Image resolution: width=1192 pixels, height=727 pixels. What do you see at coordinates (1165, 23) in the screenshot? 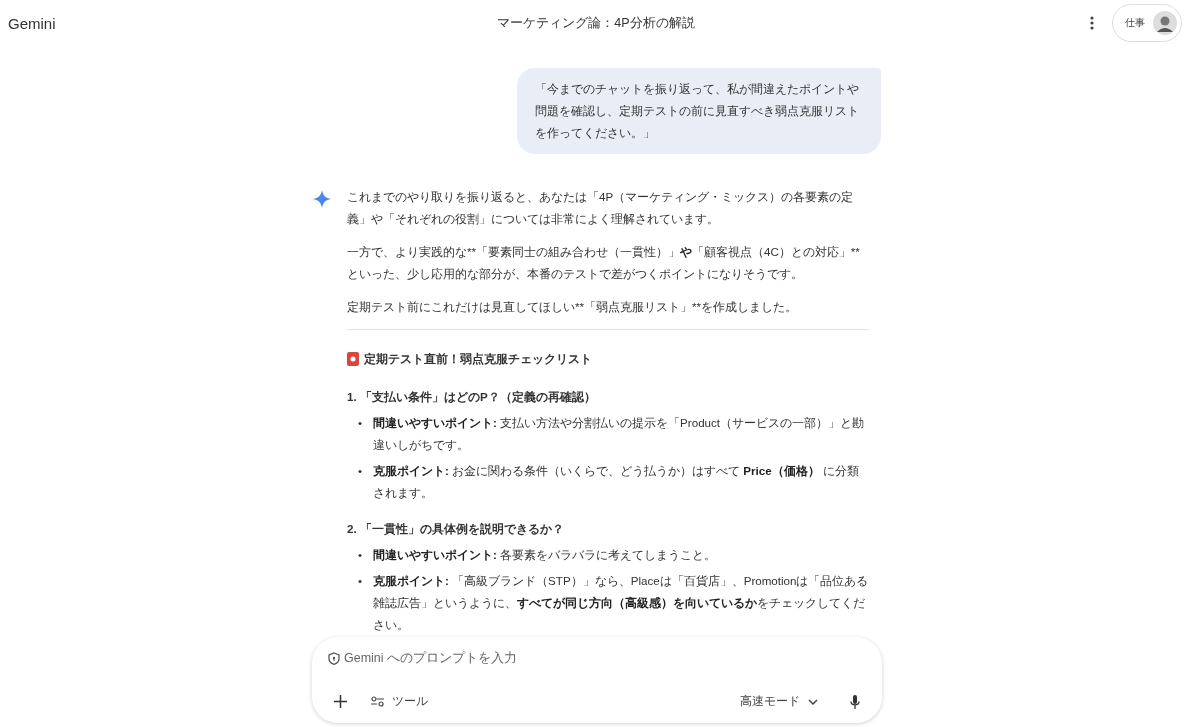
I see `avatar-icon` at bounding box center [1165, 23].